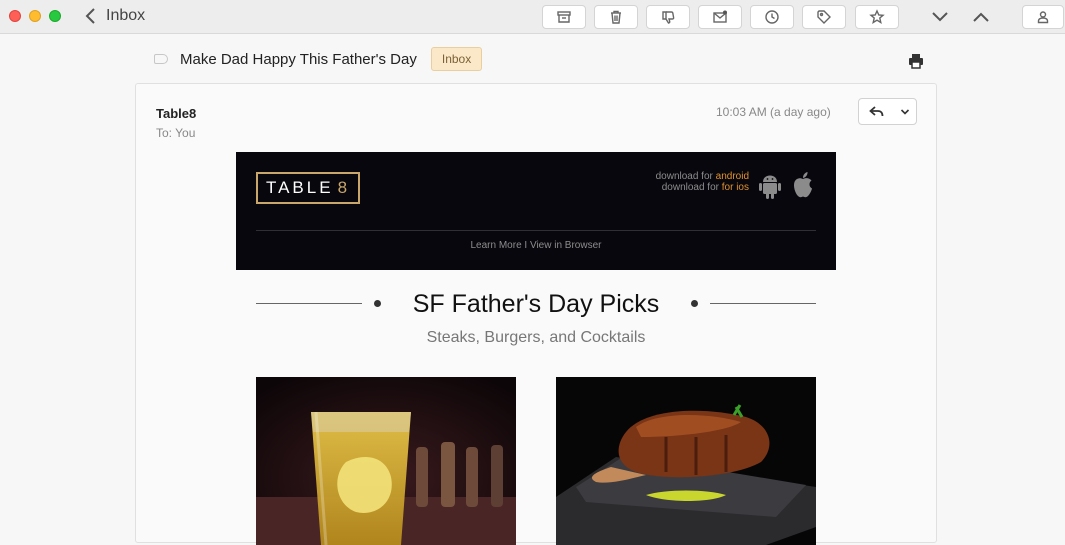  I want to click on banner-divider, so click(536, 230).